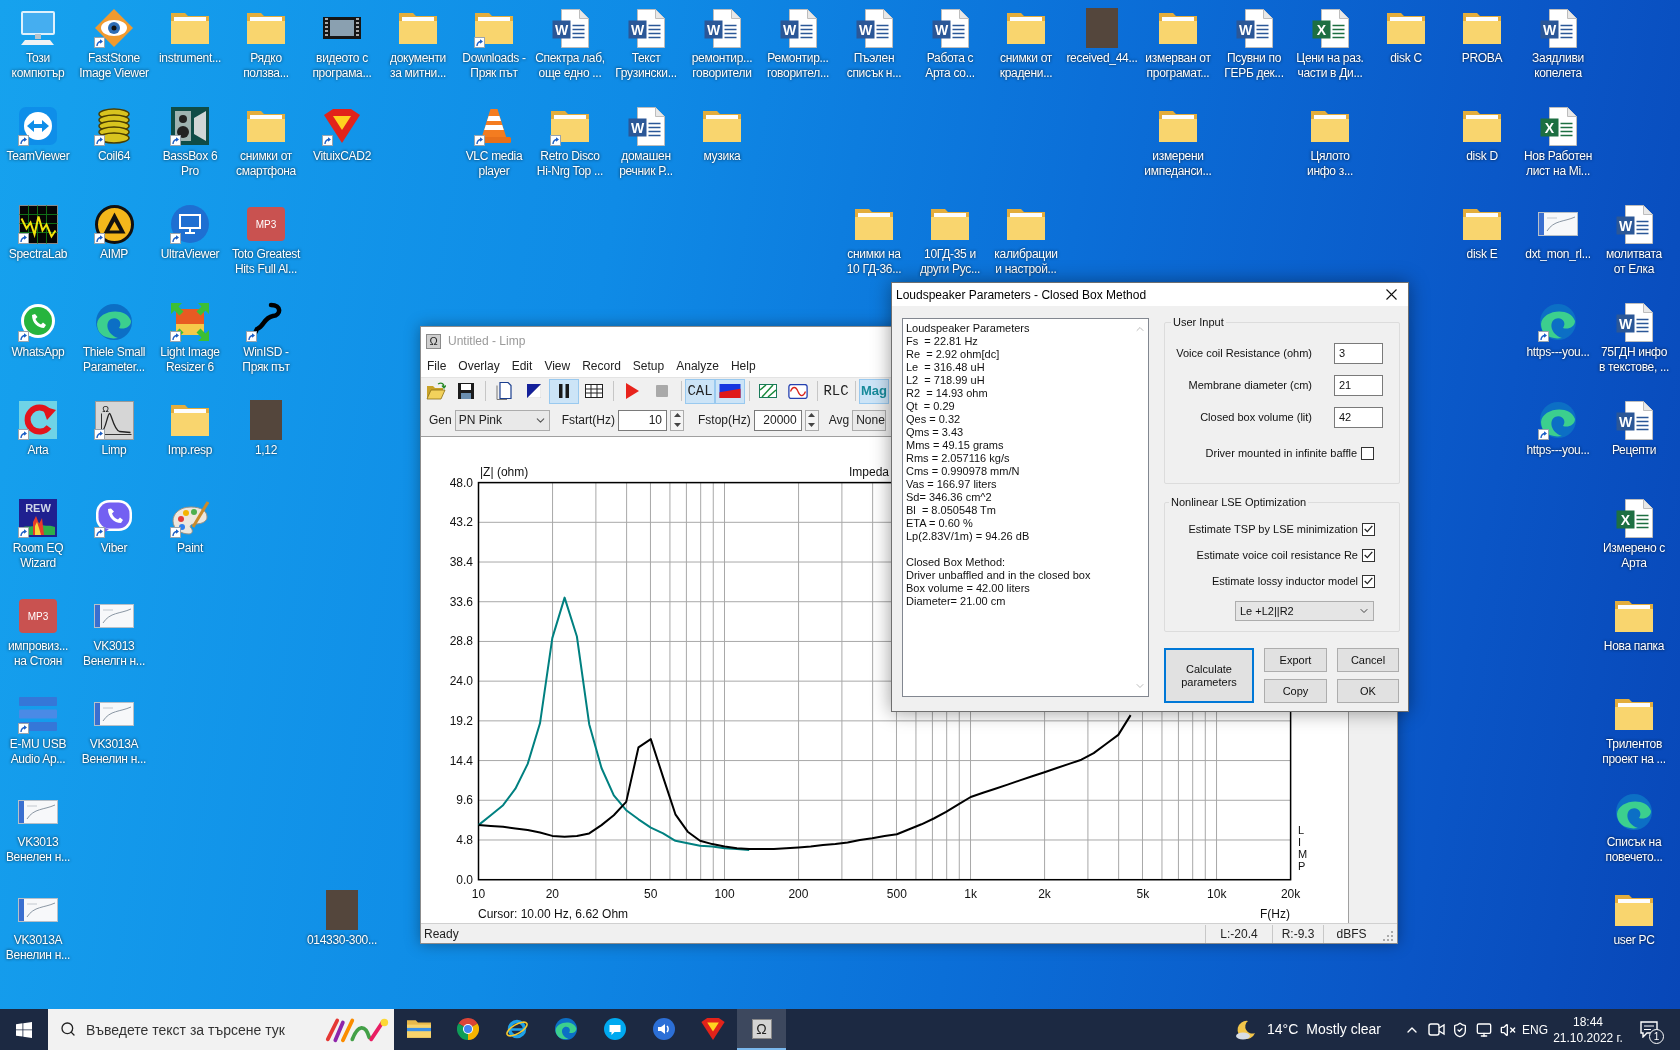 The width and height of the screenshot is (1680, 1050). Describe the element at coordinates (1209, 675) in the screenshot. I see `dialog-button: Calculate parameters` at that location.